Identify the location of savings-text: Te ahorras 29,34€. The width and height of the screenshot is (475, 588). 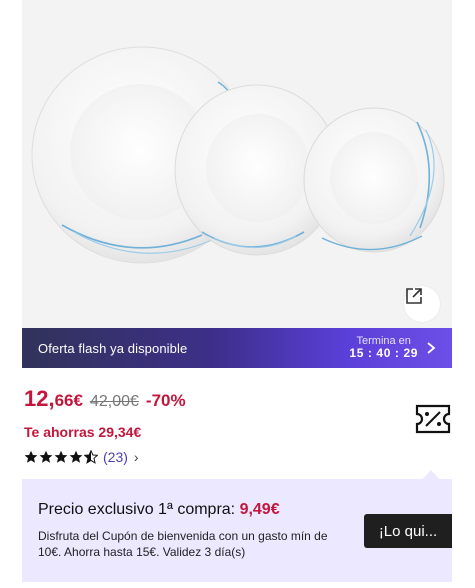
(83, 432).